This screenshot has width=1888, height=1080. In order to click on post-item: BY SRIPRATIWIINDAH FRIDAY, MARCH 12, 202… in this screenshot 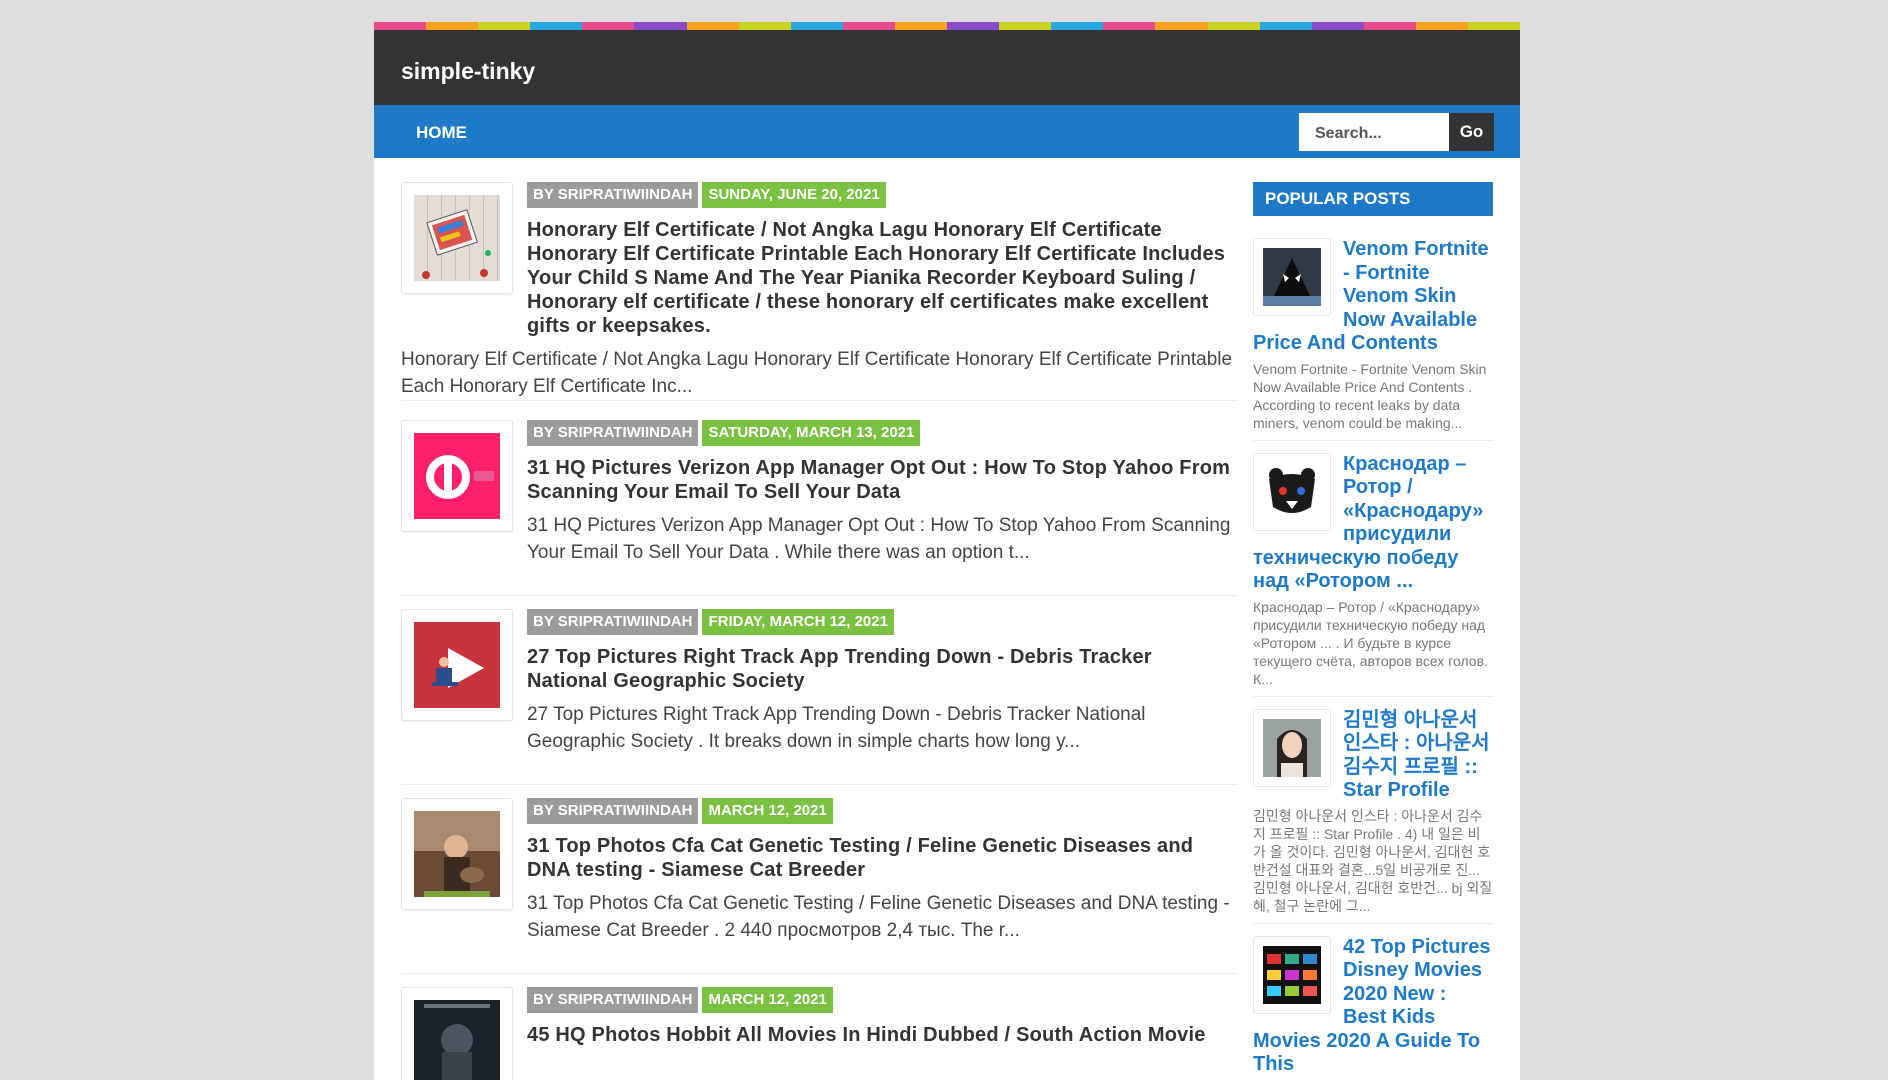, I will do `click(819, 697)`.